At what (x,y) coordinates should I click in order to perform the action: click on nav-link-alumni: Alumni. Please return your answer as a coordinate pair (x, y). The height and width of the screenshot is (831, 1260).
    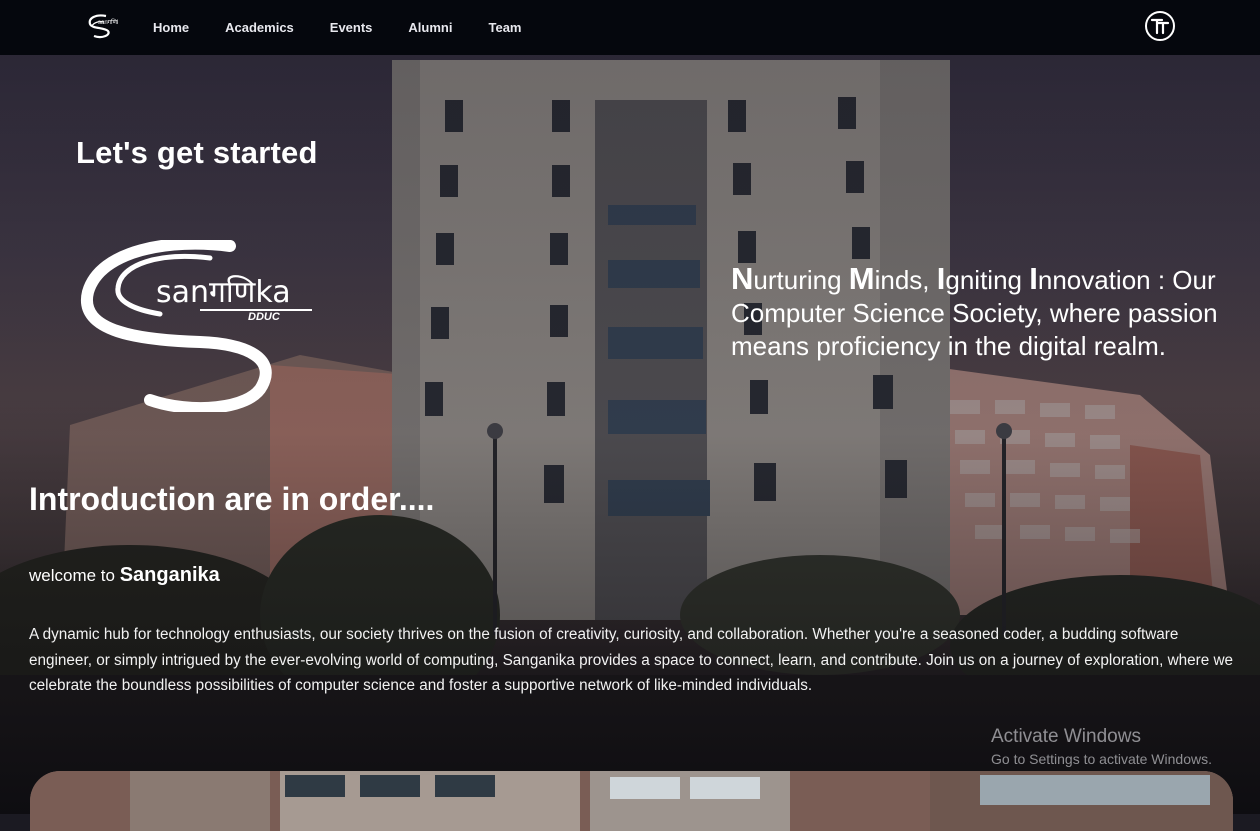
    Looking at the image, I should click on (430, 27).